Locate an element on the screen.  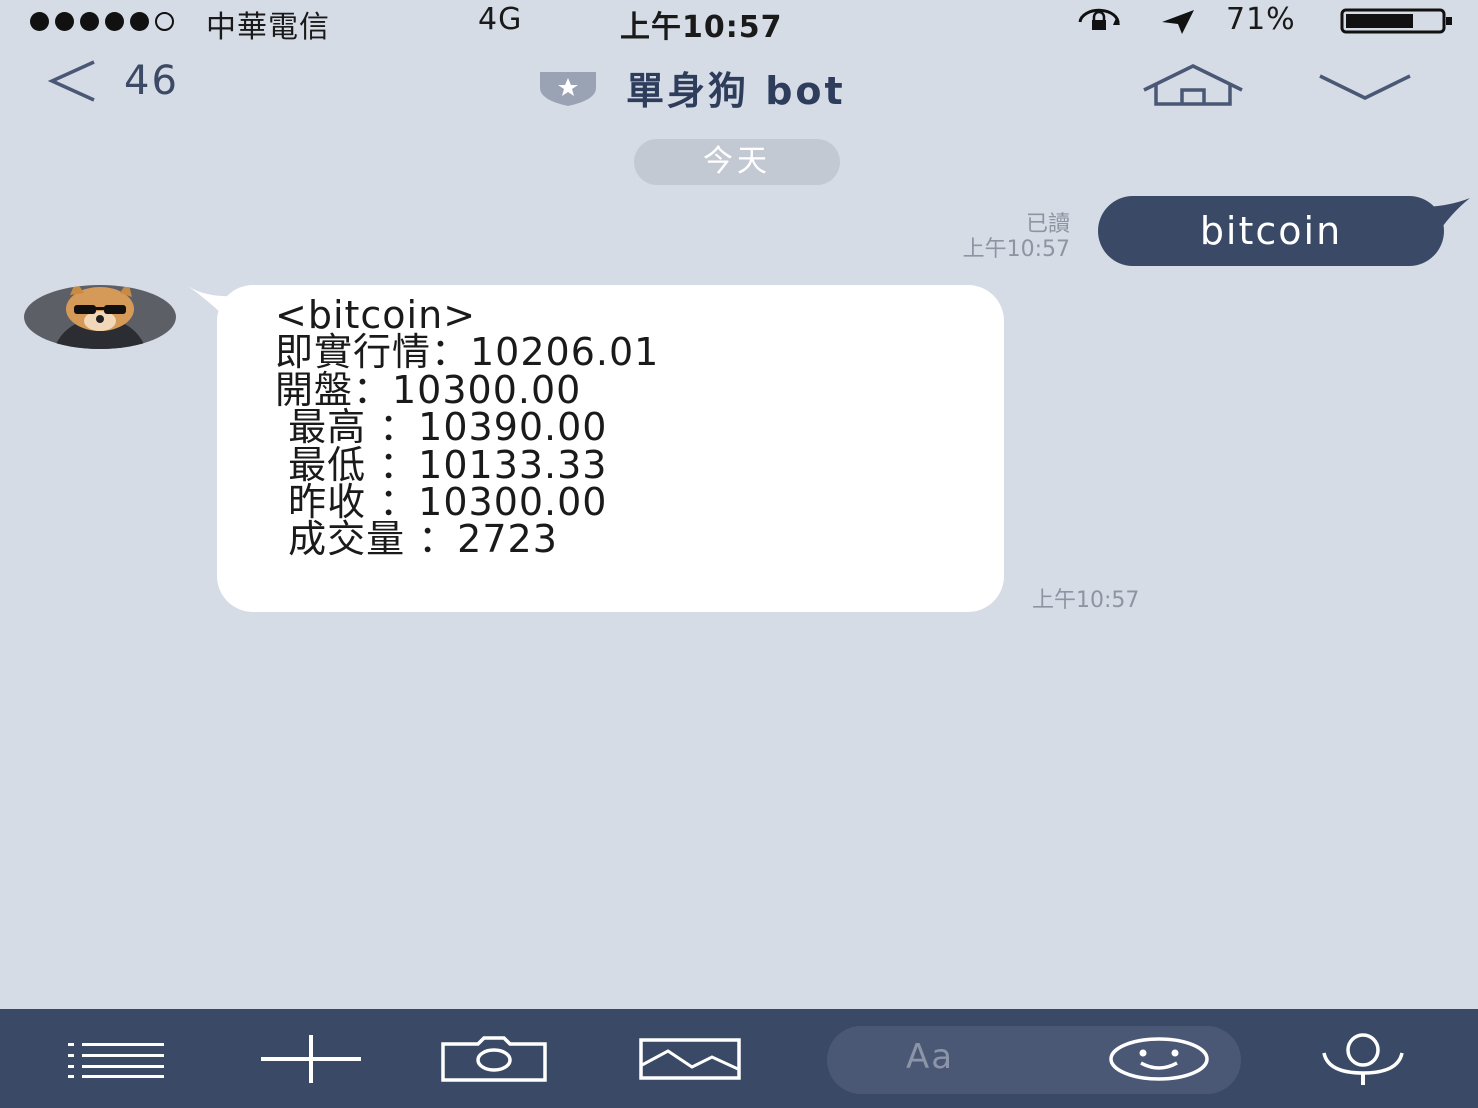
carrier-label: 中華電信 is located at coordinates (268, 27).